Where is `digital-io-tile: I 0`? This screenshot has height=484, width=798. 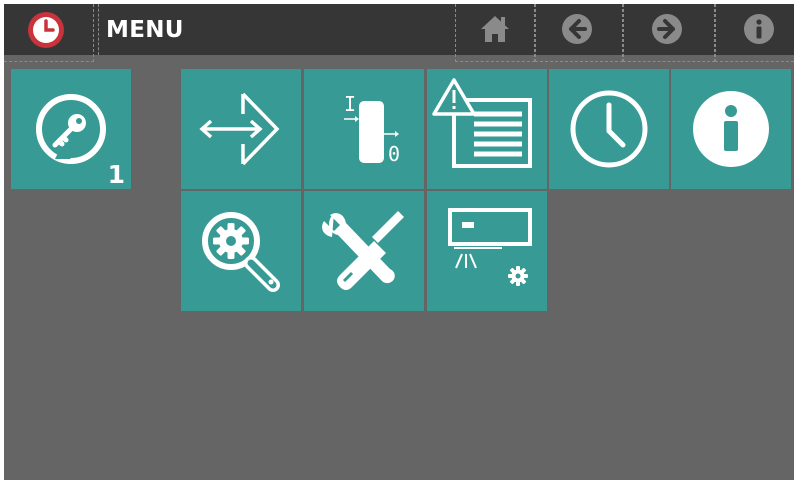 digital-io-tile: I 0 is located at coordinates (364, 129).